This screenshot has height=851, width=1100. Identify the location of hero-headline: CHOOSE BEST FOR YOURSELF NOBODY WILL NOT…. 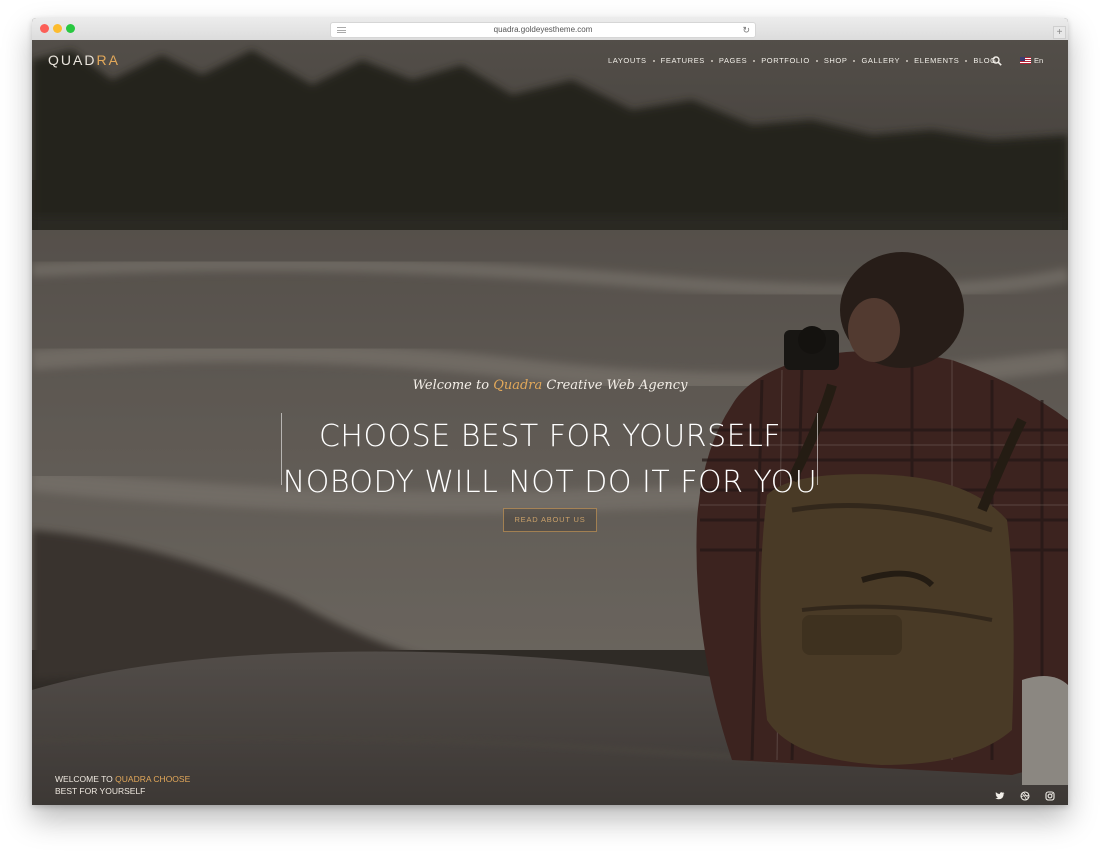
(550, 460).